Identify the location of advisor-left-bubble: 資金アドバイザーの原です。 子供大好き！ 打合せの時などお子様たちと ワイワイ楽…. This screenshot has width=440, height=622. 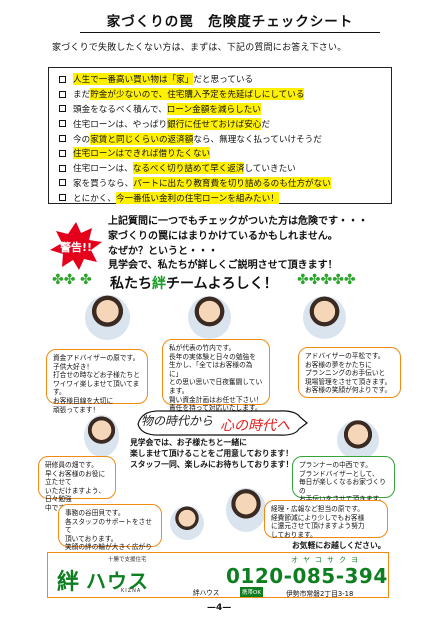
(97, 381).